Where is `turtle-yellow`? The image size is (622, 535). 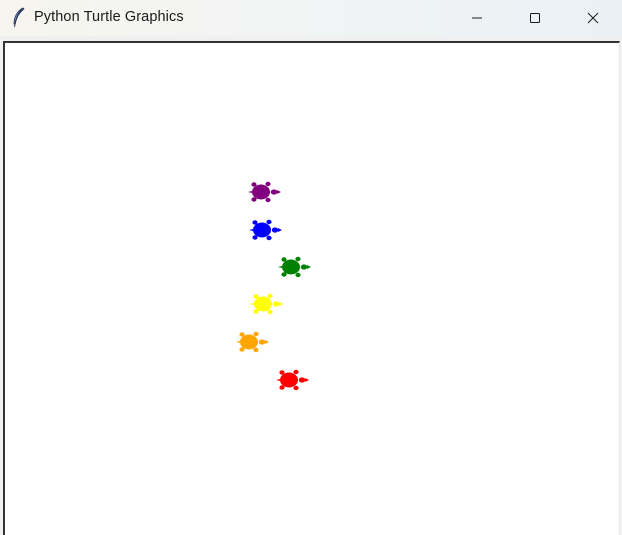
turtle-yellow is located at coordinates (266, 304).